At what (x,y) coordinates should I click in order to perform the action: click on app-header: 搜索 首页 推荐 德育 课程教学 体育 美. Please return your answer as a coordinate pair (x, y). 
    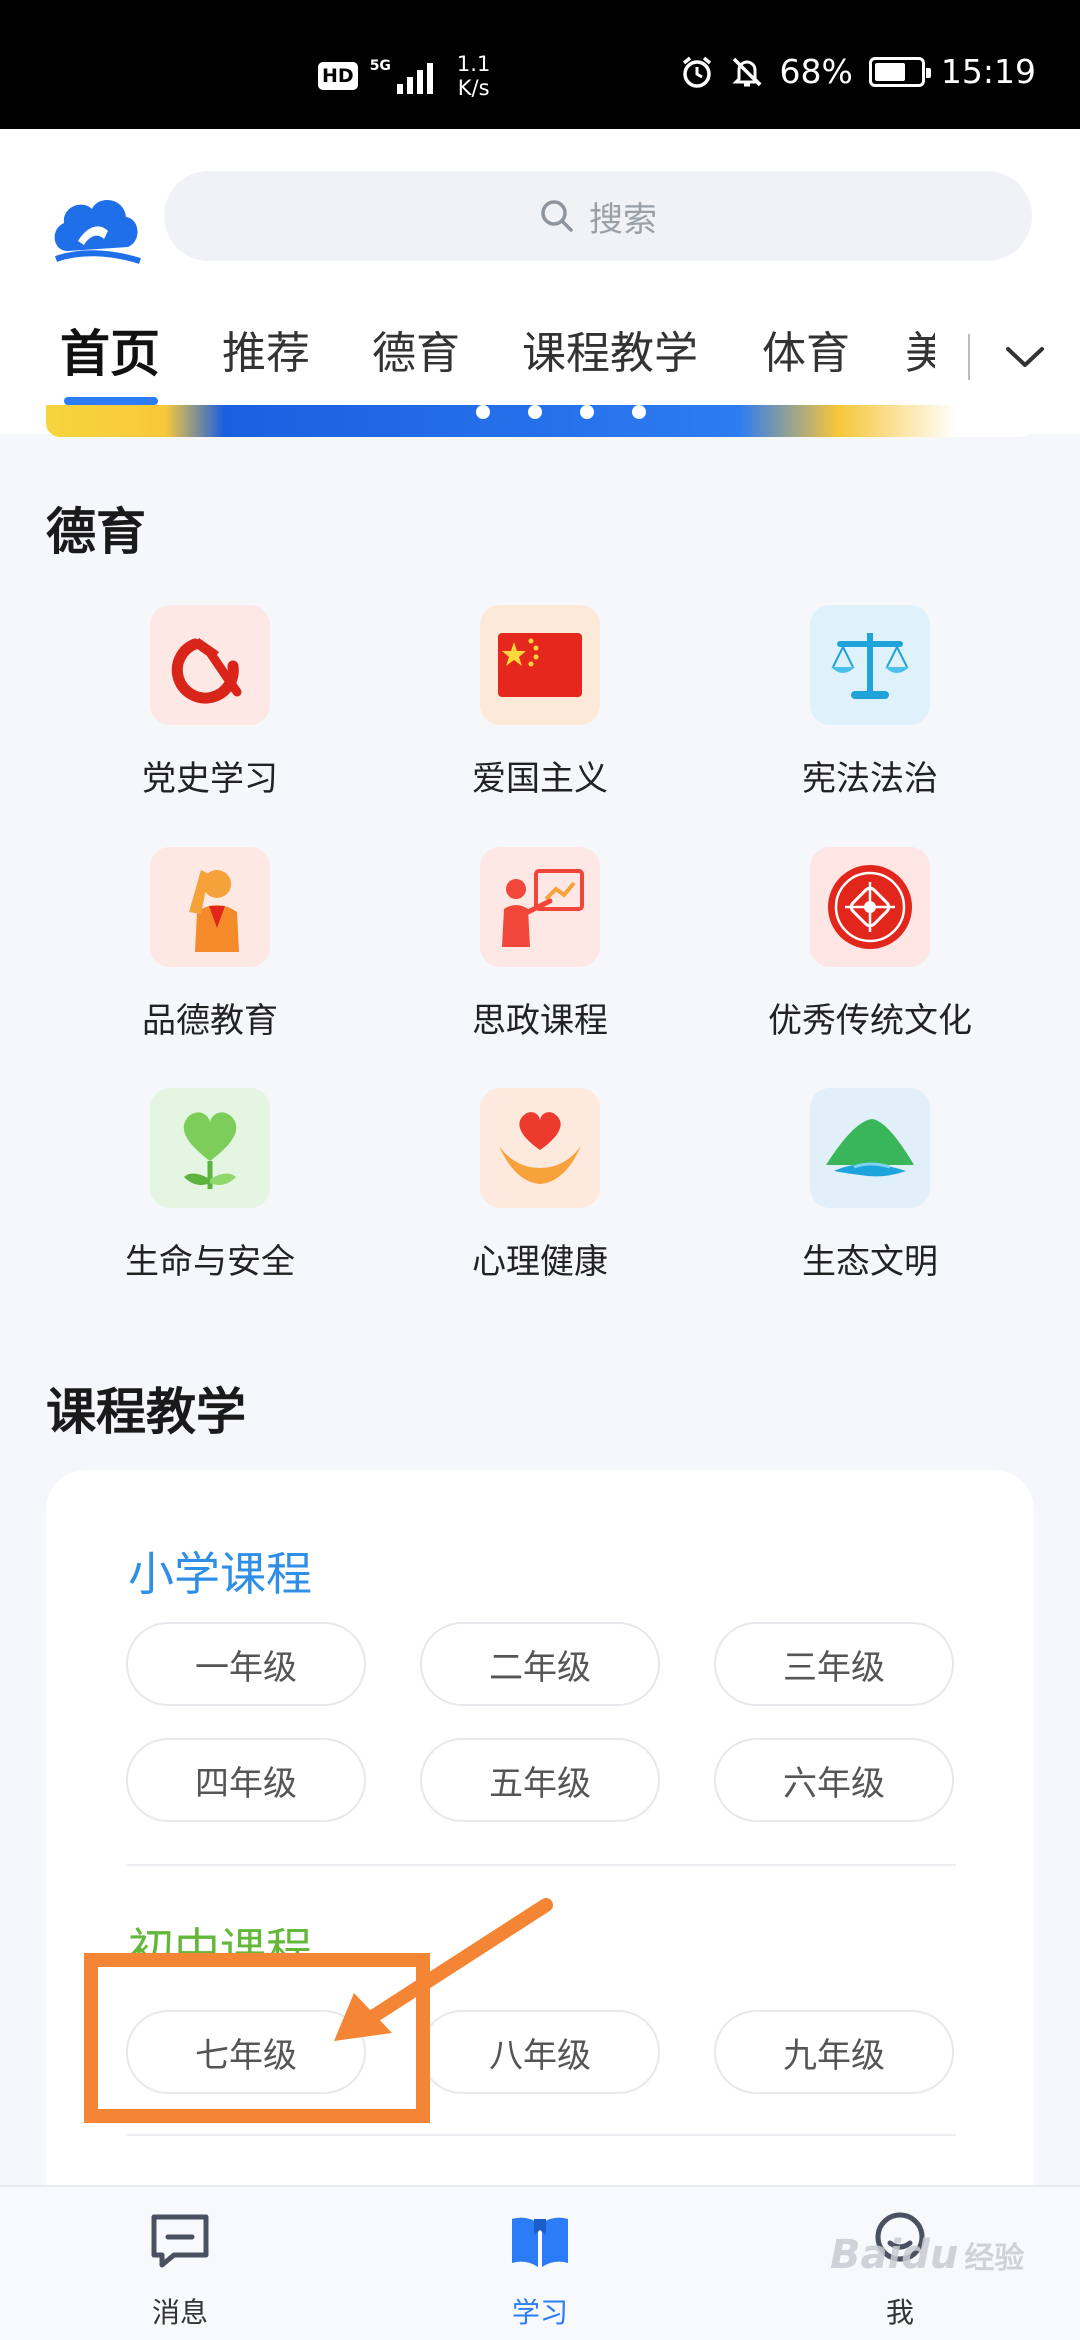
    Looking at the image, I should click on (540, 281).